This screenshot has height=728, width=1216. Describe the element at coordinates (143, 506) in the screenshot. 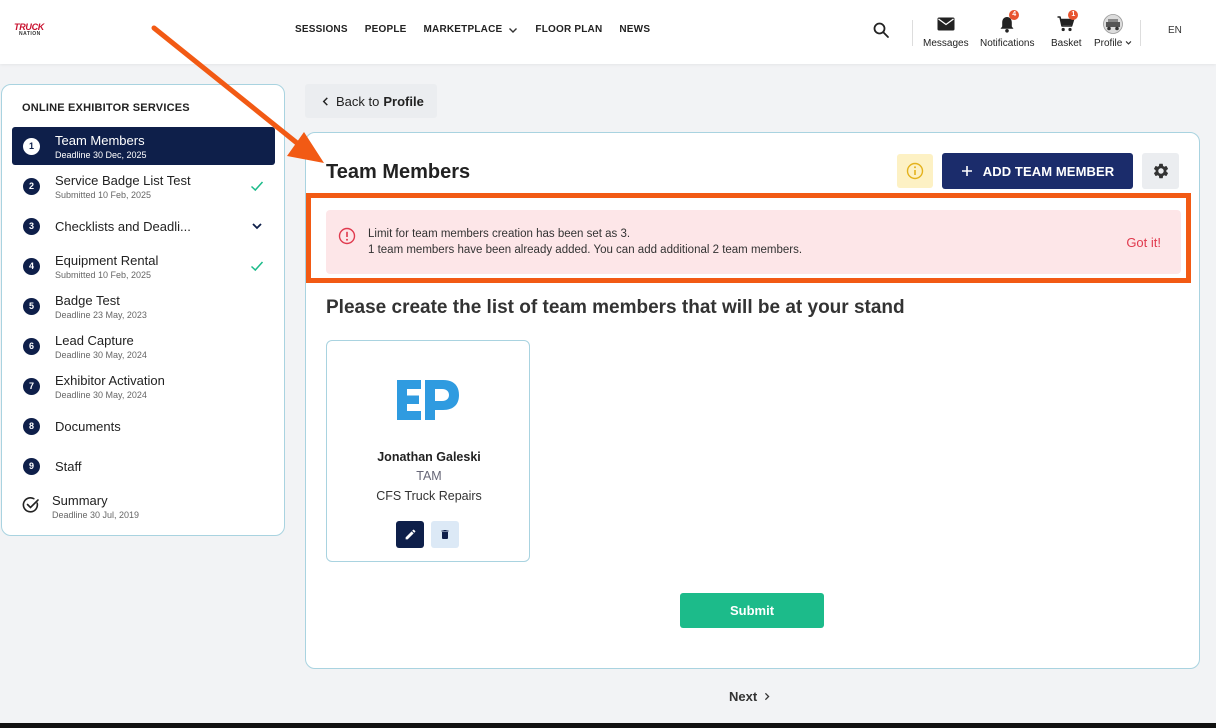

I see `step-summary: Summary Deadline 30 Jul, 2019` at that location.